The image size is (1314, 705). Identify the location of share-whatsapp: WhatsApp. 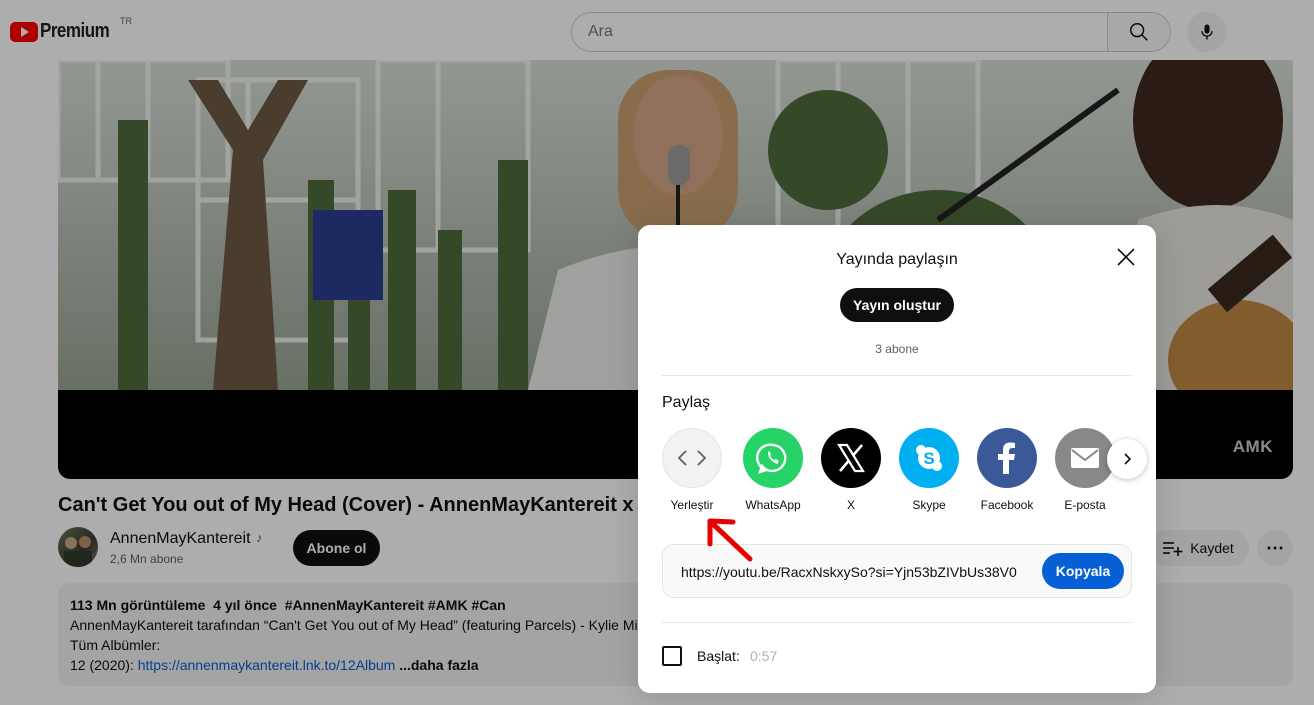
(773, 470).